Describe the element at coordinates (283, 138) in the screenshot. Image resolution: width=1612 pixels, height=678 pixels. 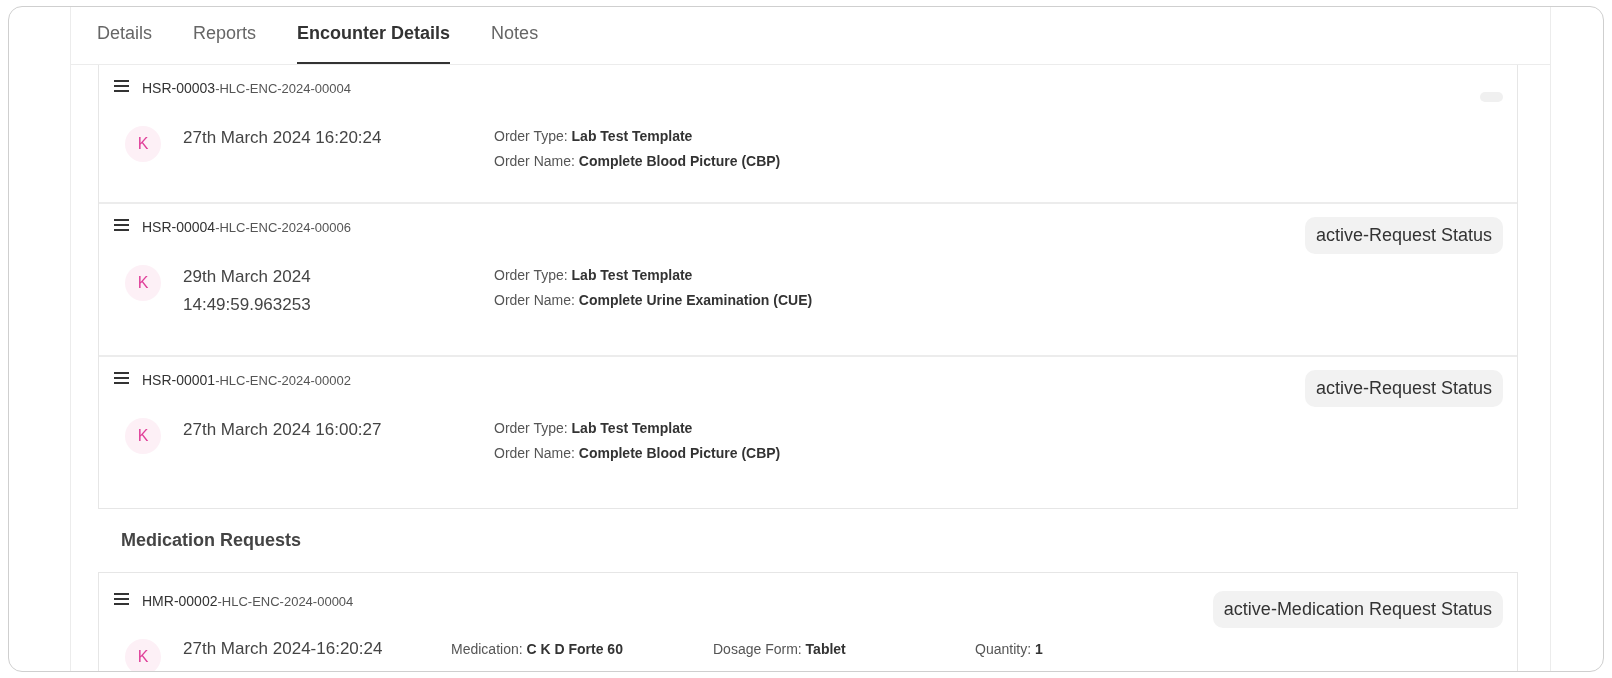
I see `order-date: 27th March 2024 16:20:24` at that location.